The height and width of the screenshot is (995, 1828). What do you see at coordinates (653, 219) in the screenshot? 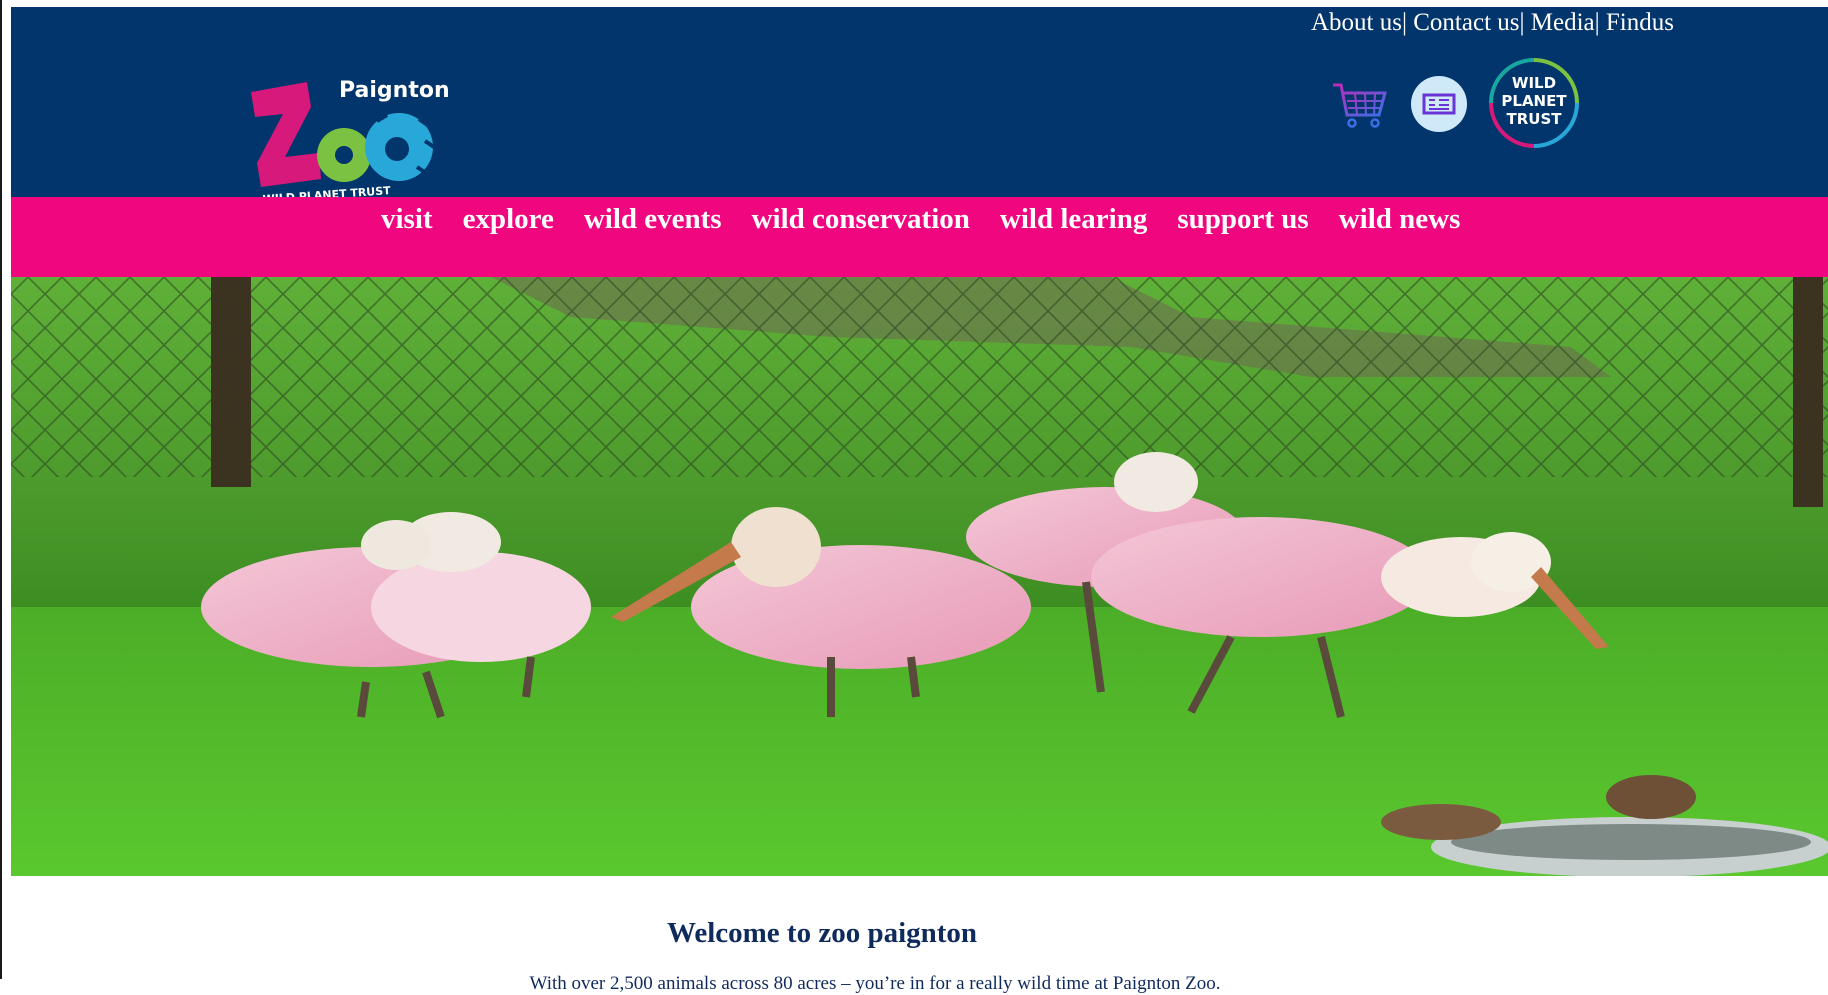
I see `nav-item-wild-events: wild events` at bounding box center [653, 219].